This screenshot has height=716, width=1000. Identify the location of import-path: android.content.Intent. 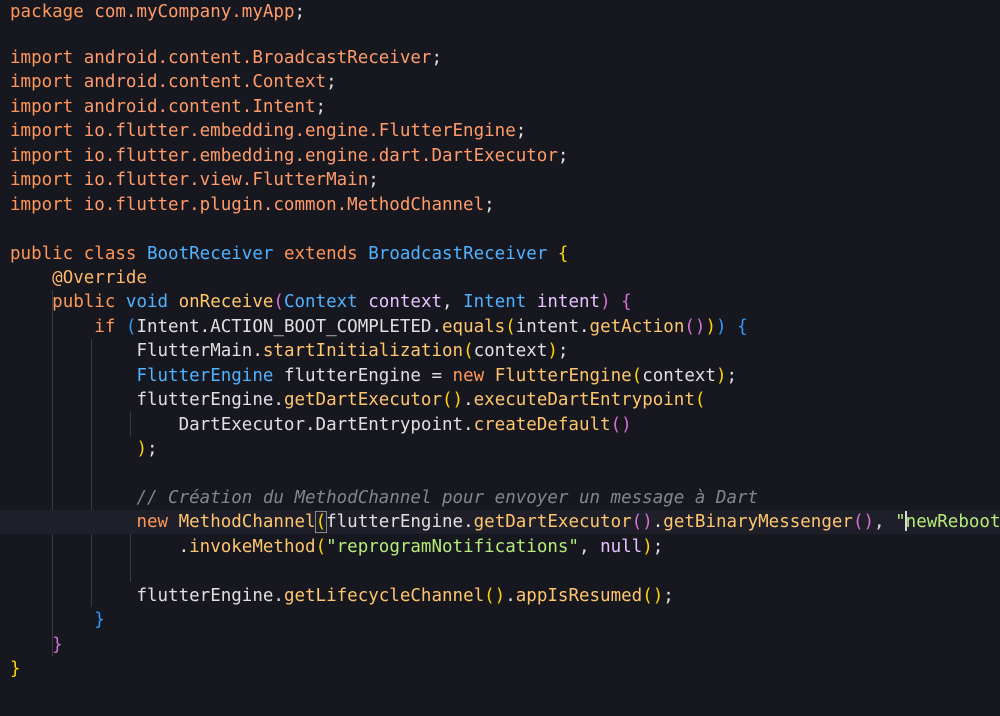
(194, 107).